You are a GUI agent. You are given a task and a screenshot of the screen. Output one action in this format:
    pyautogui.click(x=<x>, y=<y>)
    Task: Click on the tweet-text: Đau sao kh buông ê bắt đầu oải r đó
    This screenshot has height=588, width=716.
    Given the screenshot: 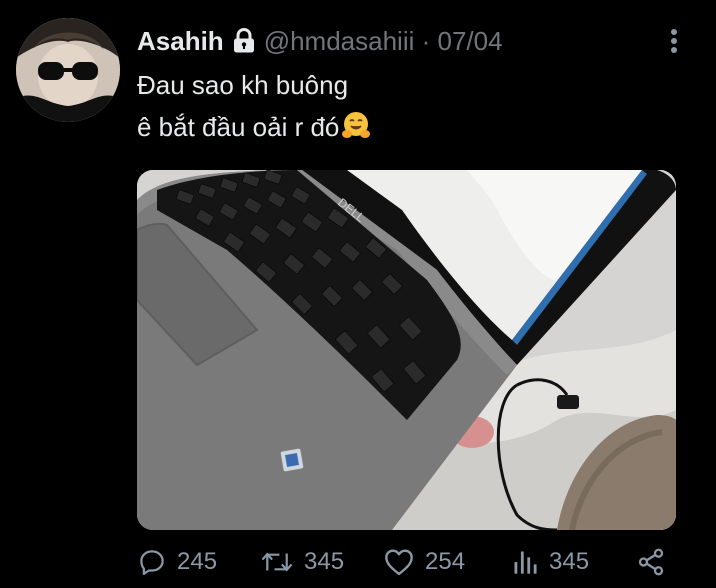 What is the action you would take?
    pyautogui.click(x=417, y=106)
    